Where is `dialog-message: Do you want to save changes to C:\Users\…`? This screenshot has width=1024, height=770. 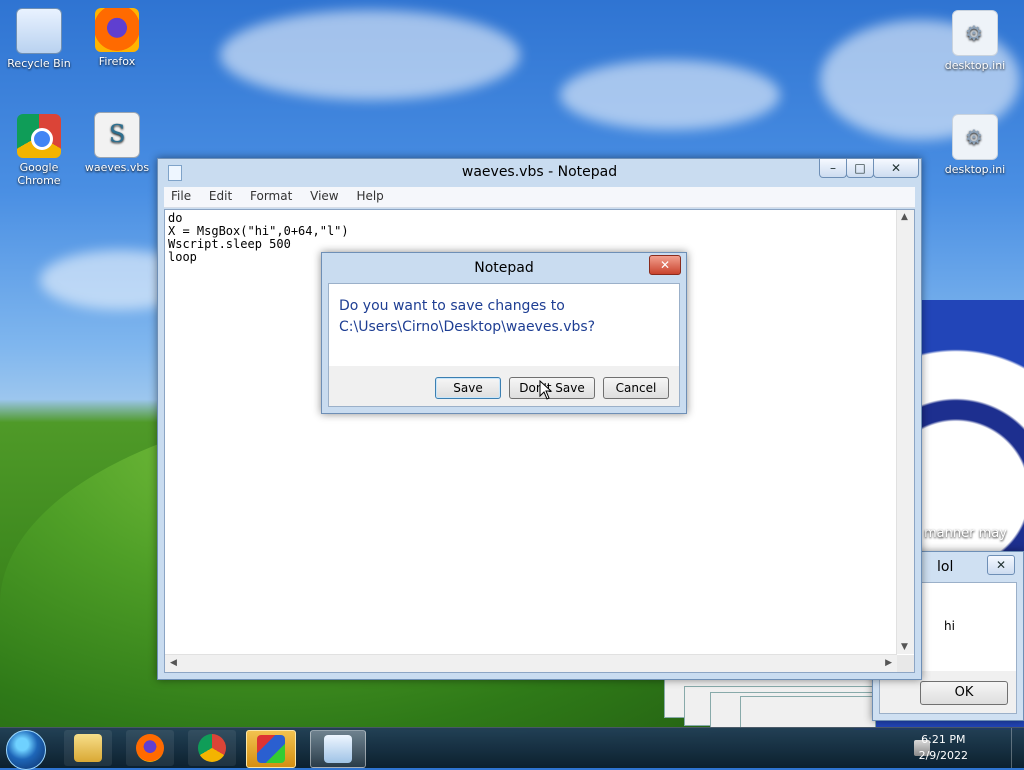 dialog-message: Do you want to save changes to C:\Users\… is located at coordinates (467, 317).